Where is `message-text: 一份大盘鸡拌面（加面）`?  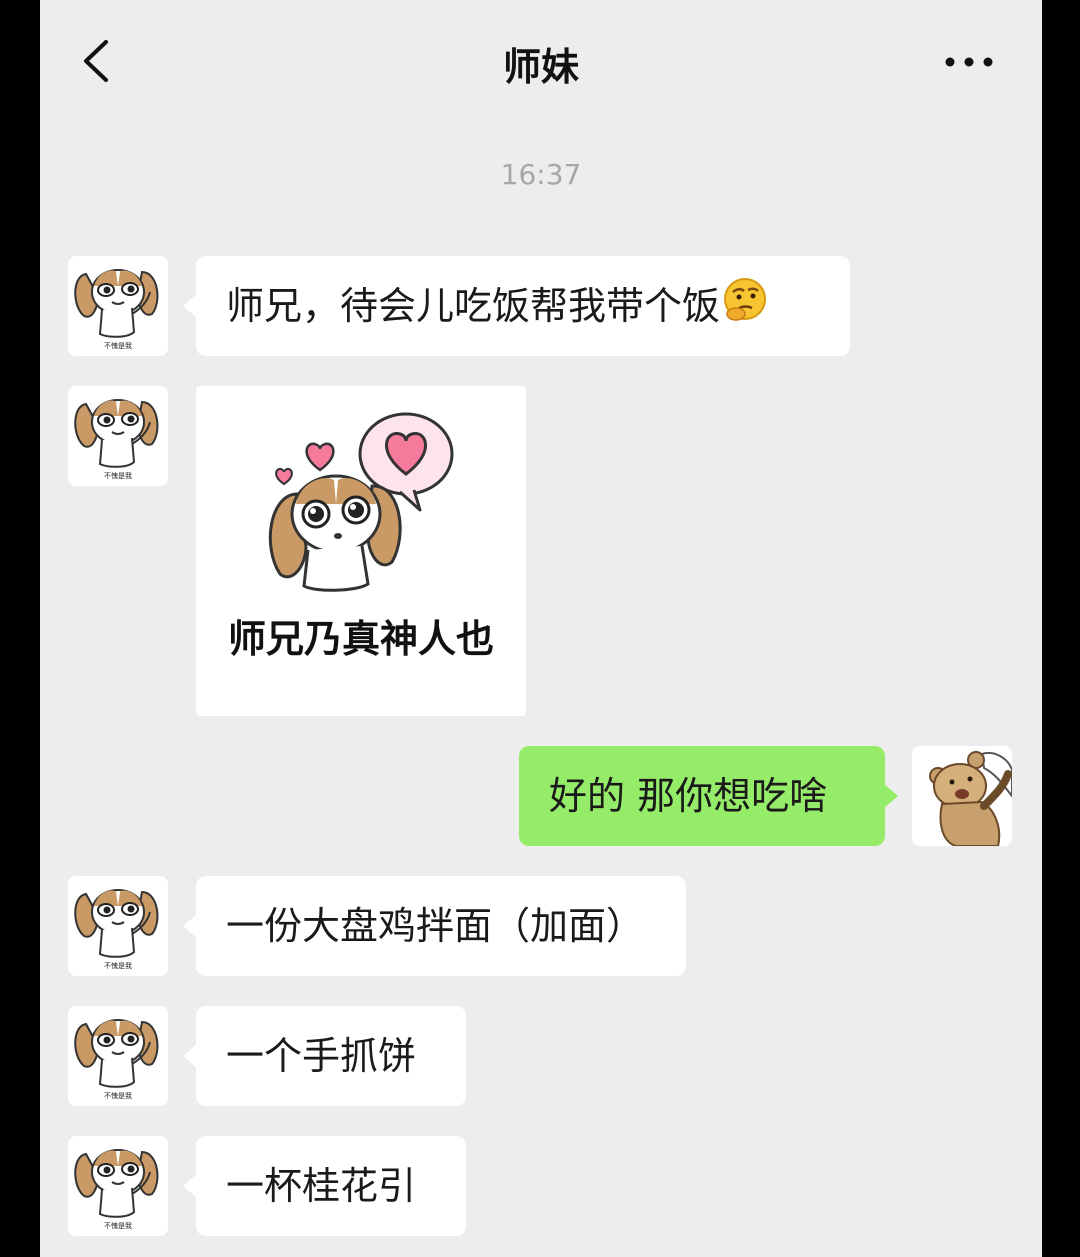 message-text: 一份大盘鸡拌面（加面） is located at coordinates (435, 926).